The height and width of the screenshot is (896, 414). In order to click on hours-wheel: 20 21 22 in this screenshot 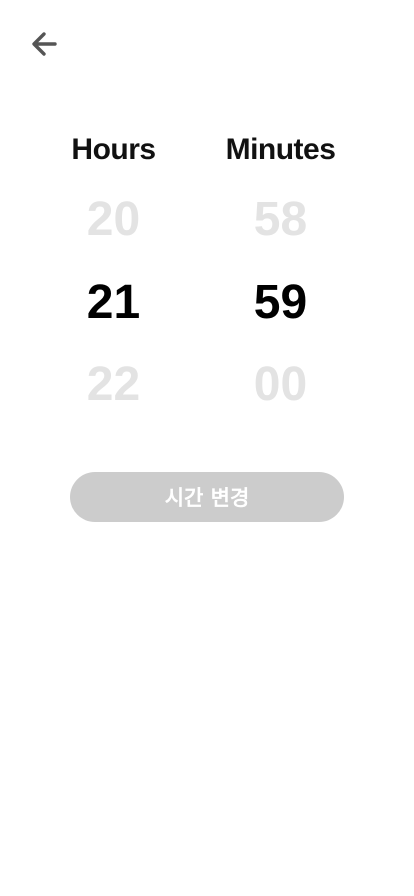, I will do `click(113, 303)`.